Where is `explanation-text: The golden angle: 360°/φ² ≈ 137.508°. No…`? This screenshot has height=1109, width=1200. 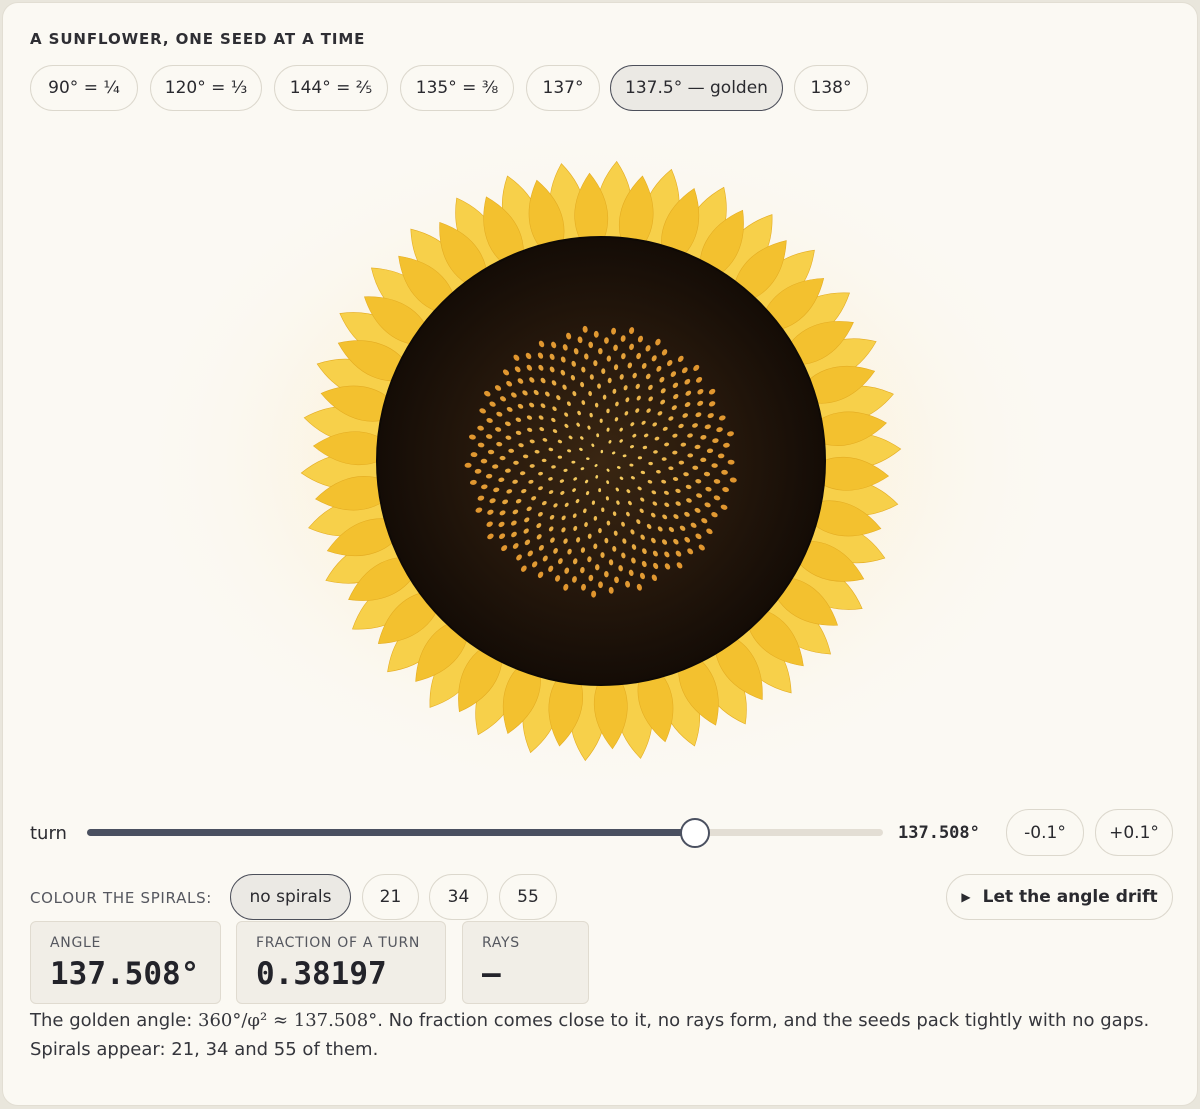
explanation-text: The golden angle: 360°/φ² ≈ 137.508°. No… is located at coordinates (605, 1035).